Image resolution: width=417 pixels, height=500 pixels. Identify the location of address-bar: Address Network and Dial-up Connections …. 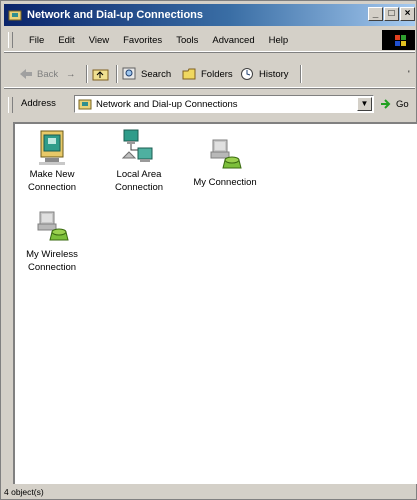
(209, 105).